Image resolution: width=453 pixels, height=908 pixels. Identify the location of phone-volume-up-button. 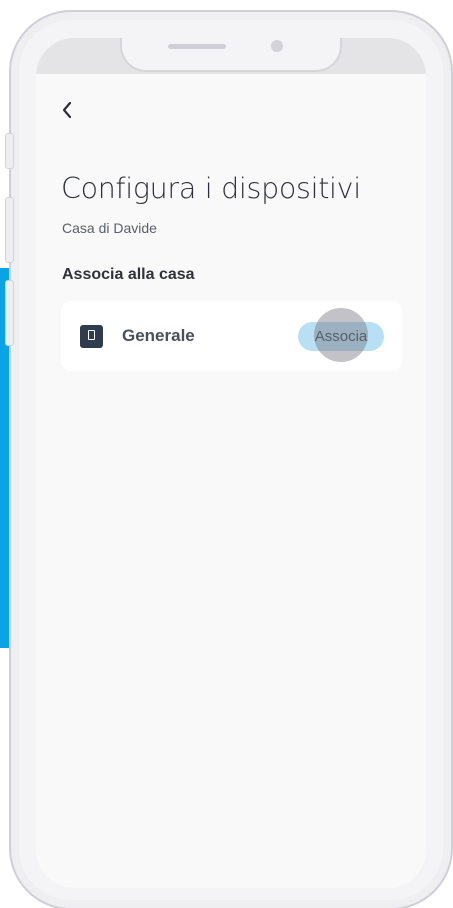
(9, 230).